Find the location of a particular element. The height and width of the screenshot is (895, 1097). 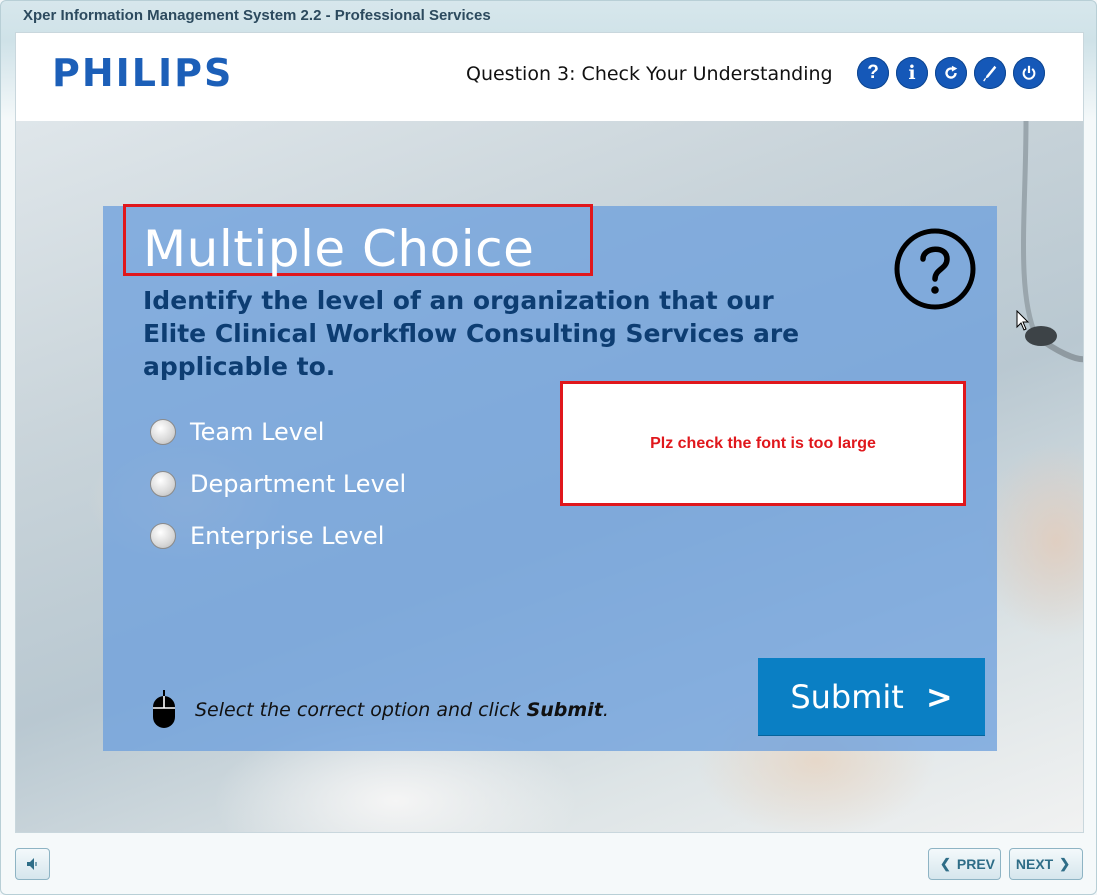

help-button: ? is located at coordinates (873, 73).